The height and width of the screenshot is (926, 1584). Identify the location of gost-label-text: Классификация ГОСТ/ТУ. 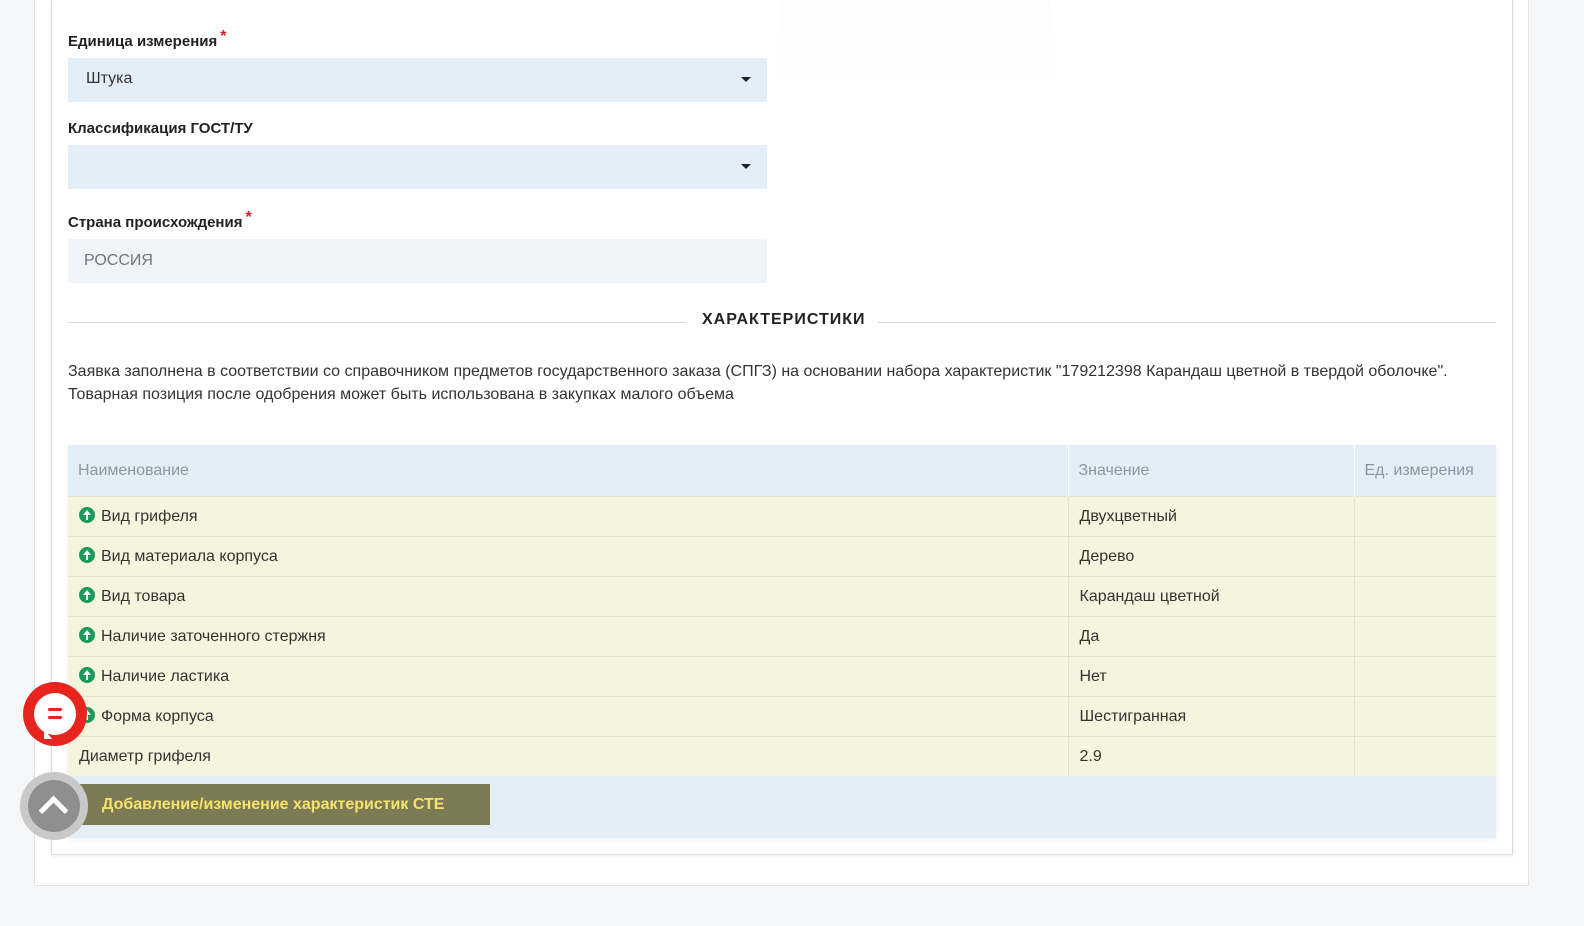
(160, 128).